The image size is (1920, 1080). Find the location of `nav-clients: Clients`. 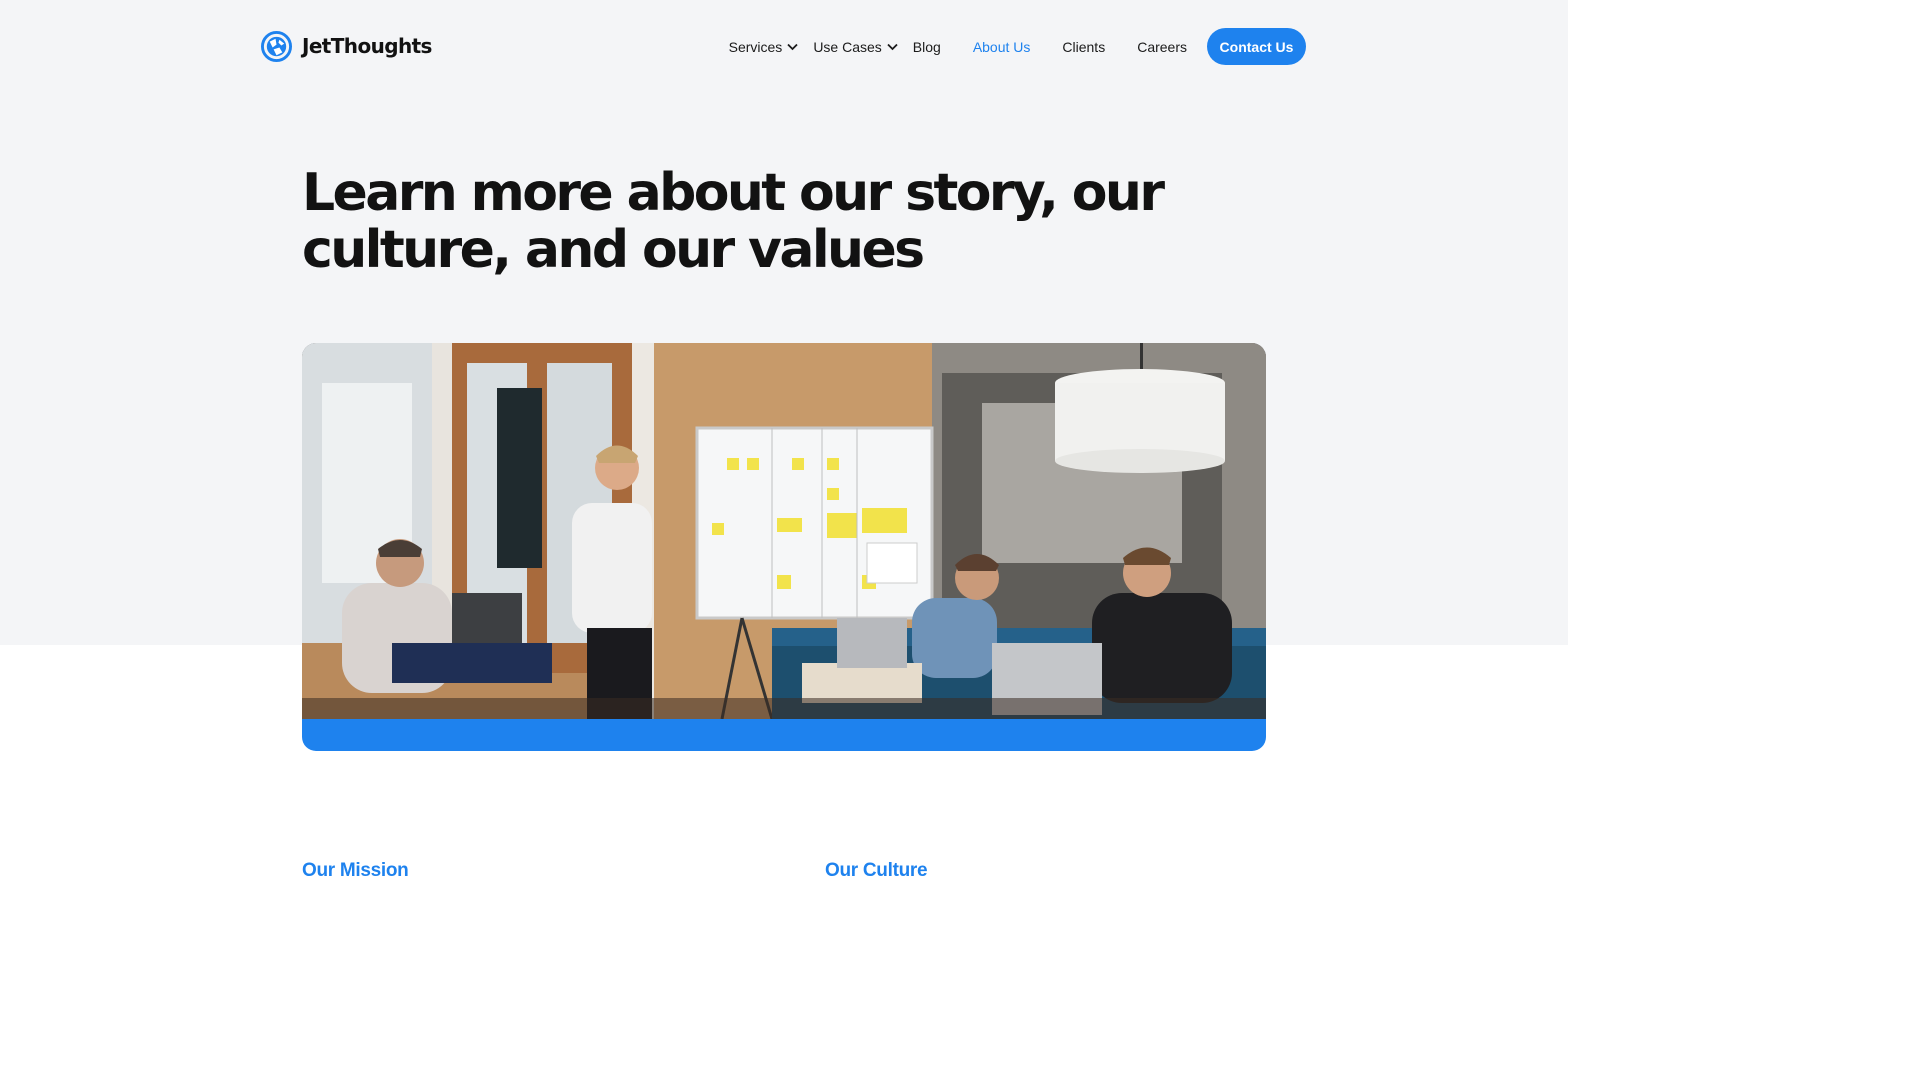

nav-clients: Clients is located at coordinates (1083, 47).